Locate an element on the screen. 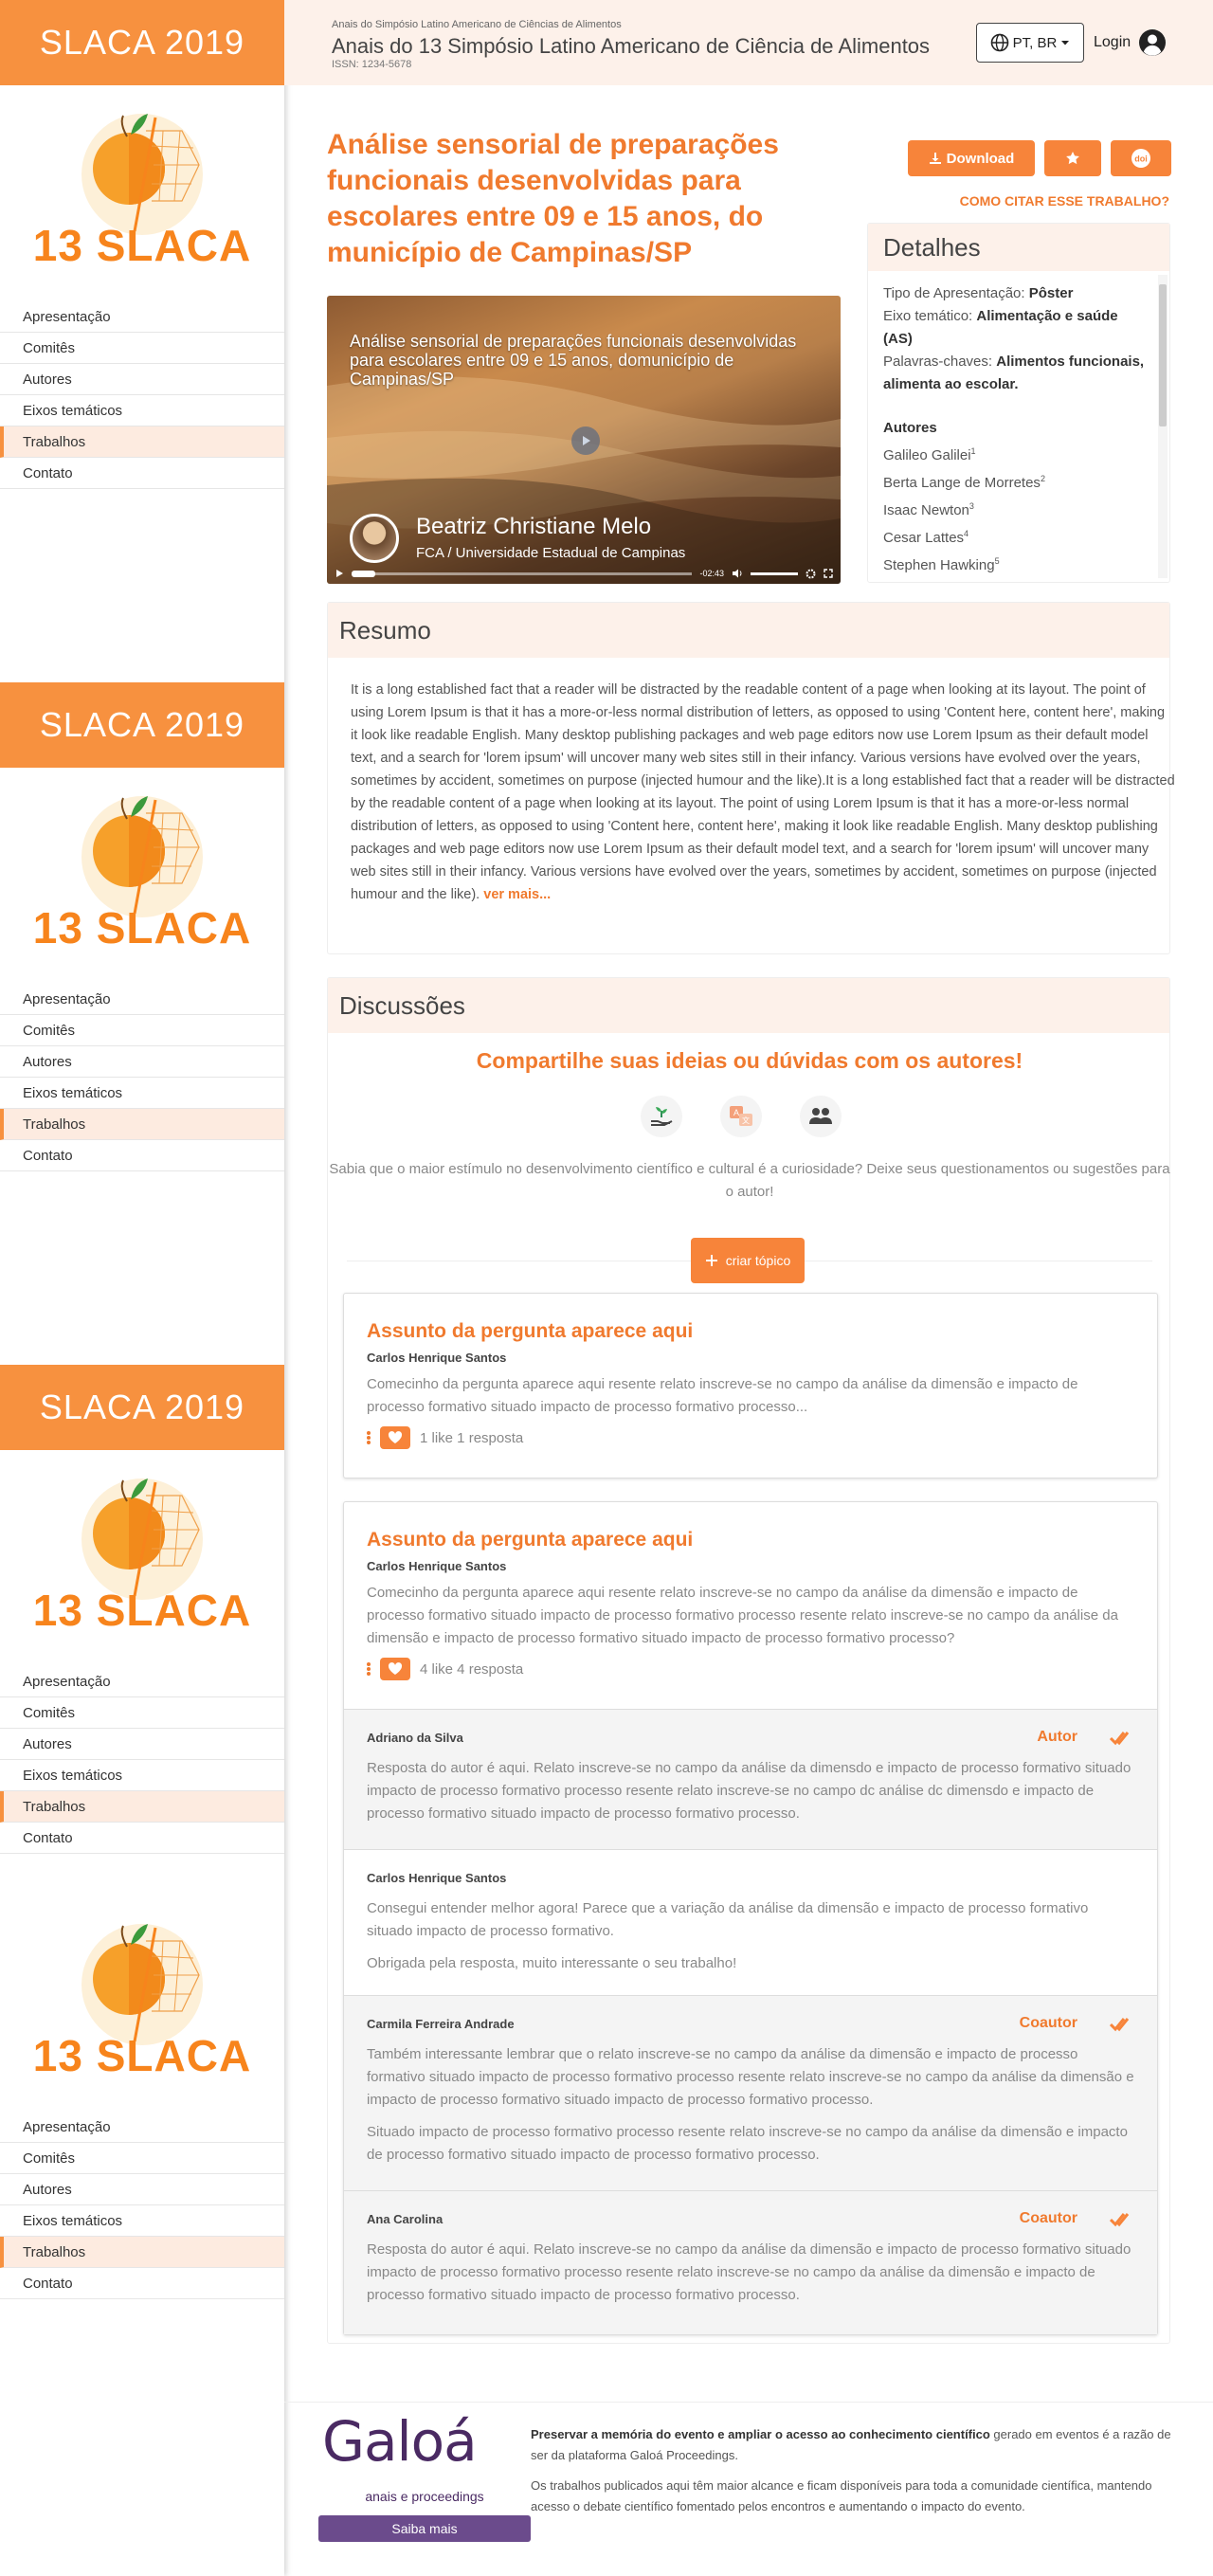 The width and height of the screenshot is (1213, 2576). play-icon is located at coordinates (586, 440).